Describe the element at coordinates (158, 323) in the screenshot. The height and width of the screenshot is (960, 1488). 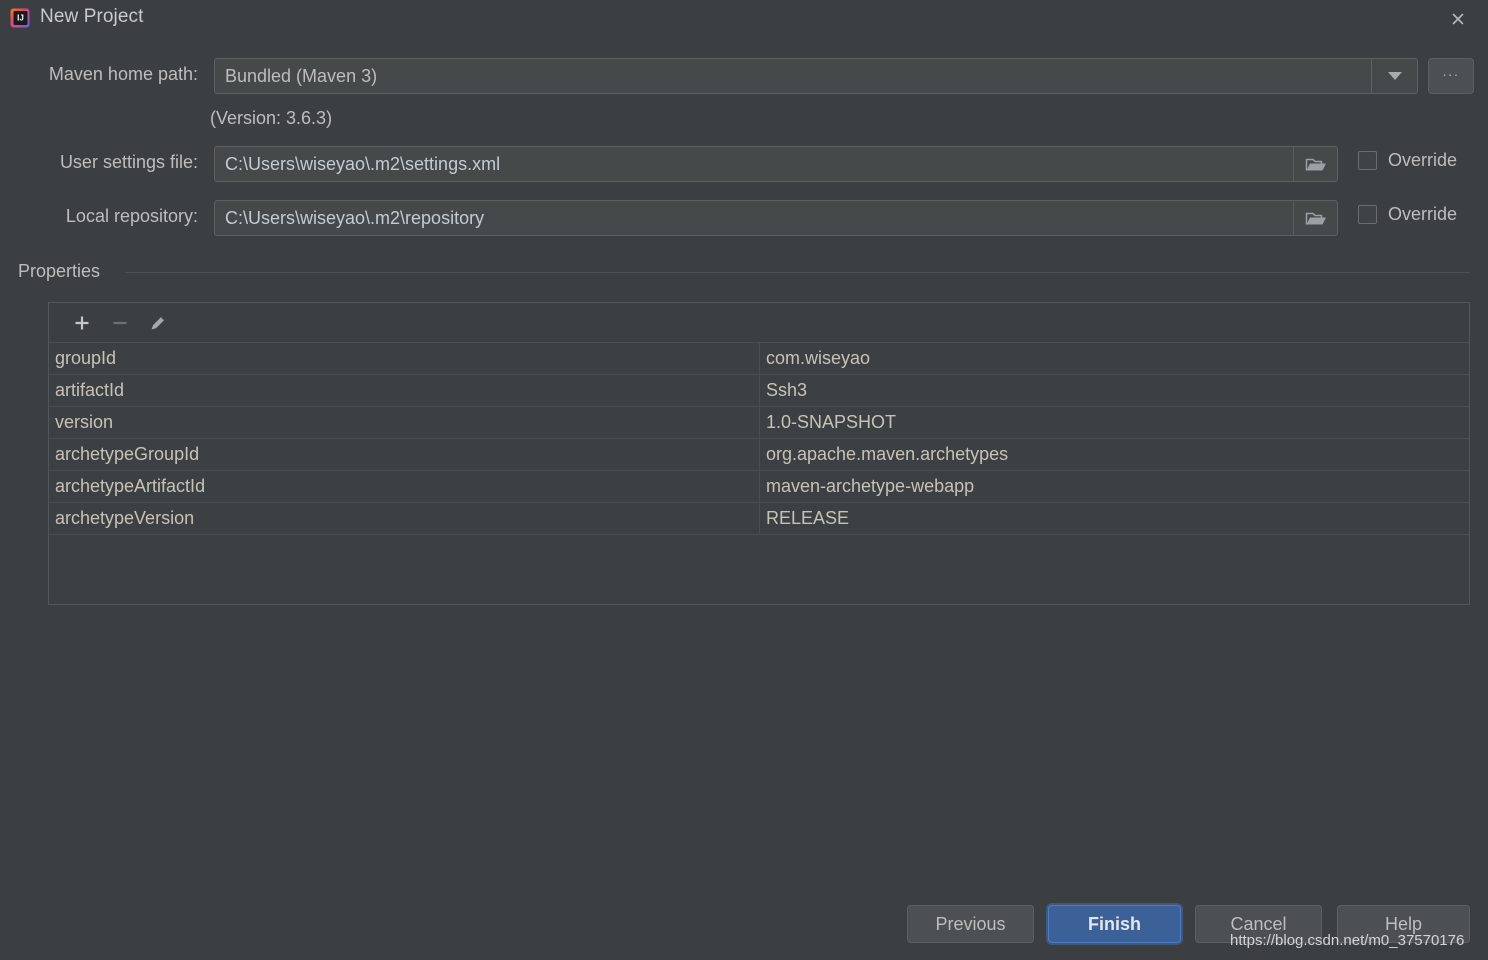
I see `pencil-icon` at that location.